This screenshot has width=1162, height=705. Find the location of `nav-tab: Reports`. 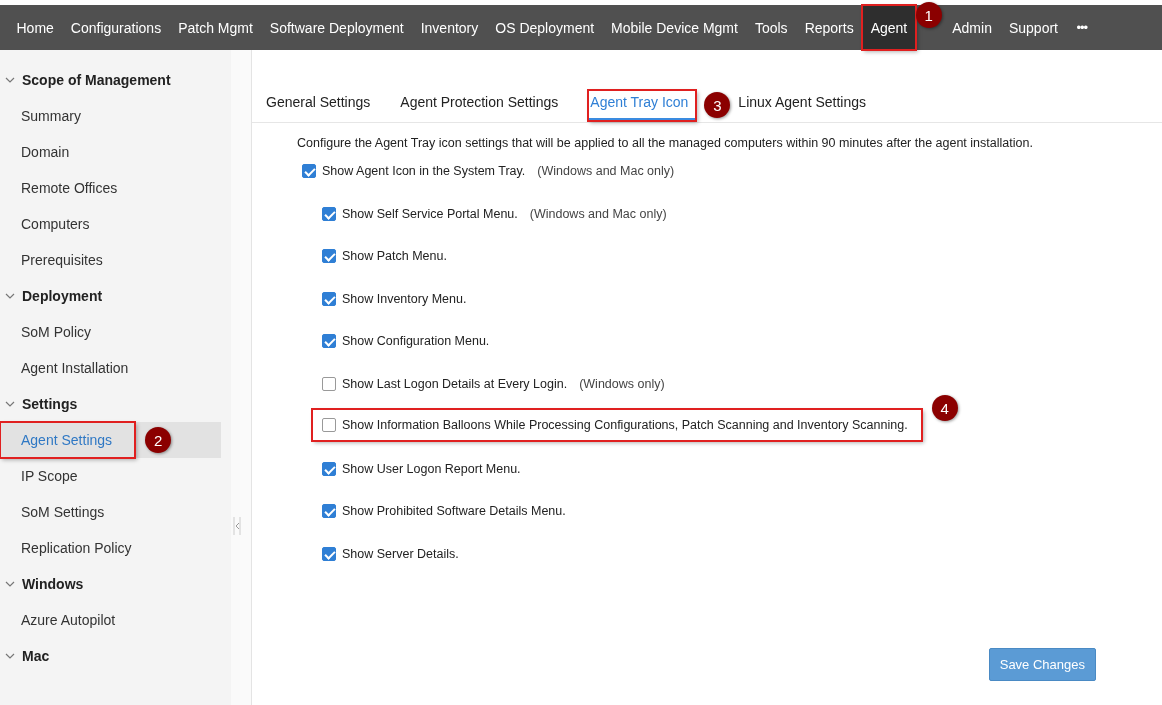

nav-tab: Reports is located at coordinates (829, 27).